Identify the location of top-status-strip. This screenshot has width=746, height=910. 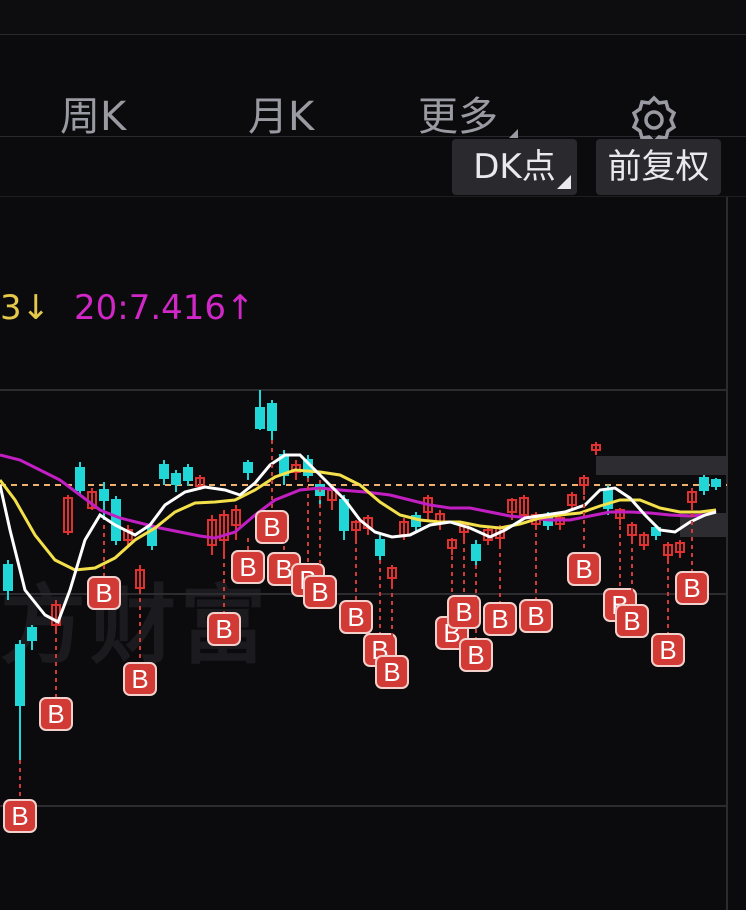
(373, 17).